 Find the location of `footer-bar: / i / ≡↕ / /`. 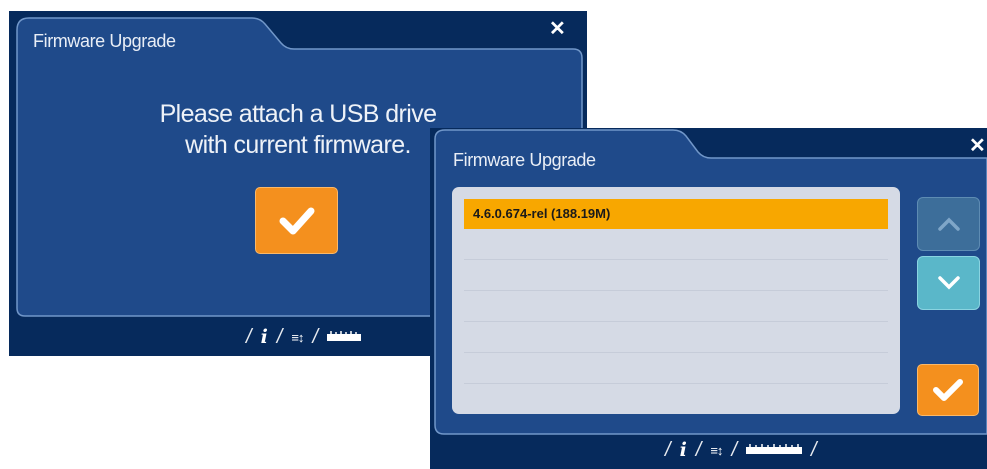

footer-bar: / i / ≡↕ / / is located at coordinates (708, 450).